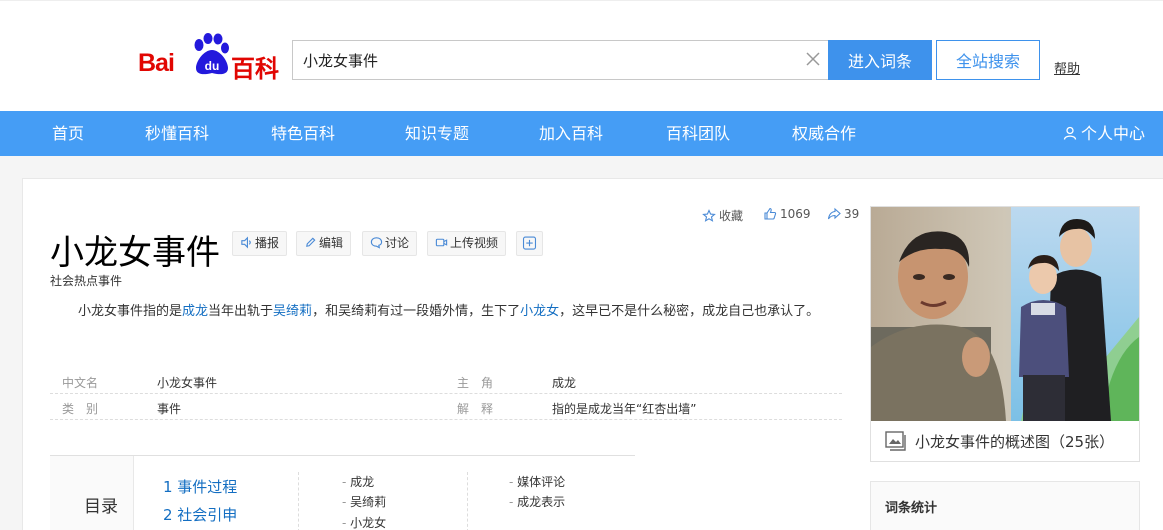 This screenshot has width=1163, height=530. I want to click on album-card: 小龙女事件的概述图（25张）, so click(1005, 334).